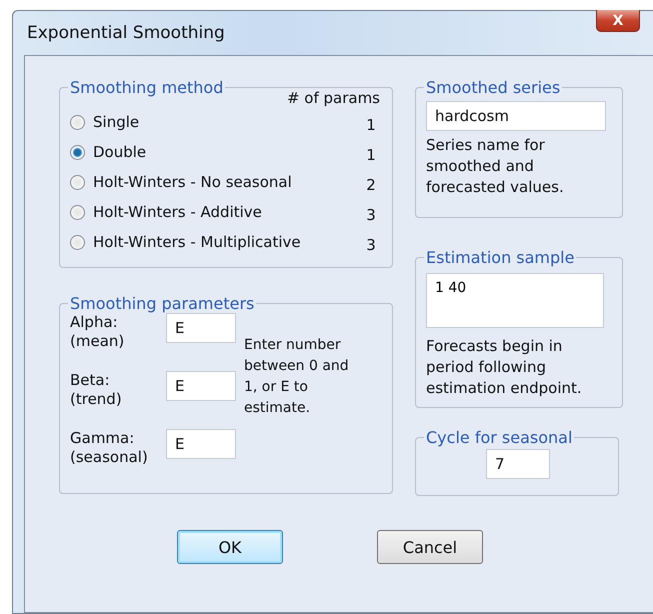 This screenshot has width=653, height=614. I want to click on cycle-input: 7, so click(518, 464).